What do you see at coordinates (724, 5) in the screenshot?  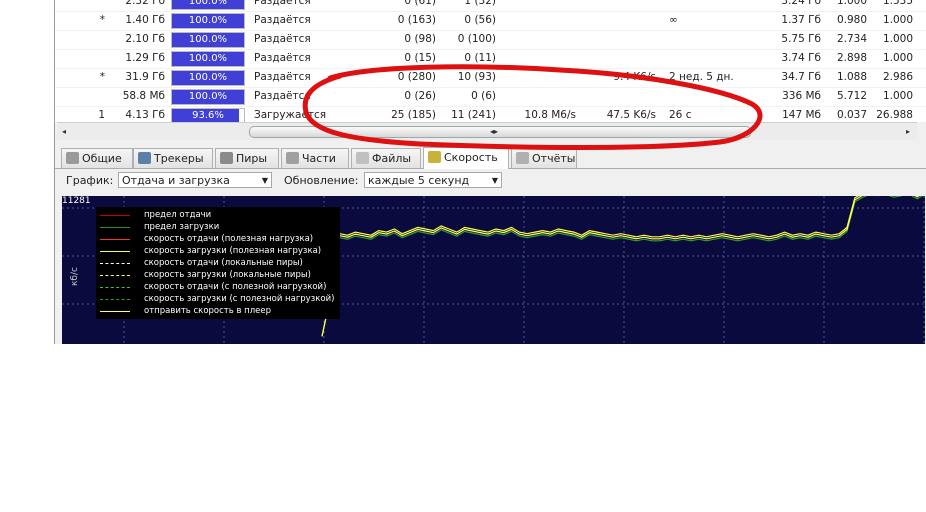 I see `cell-eta` at bounding box center [724, 5].